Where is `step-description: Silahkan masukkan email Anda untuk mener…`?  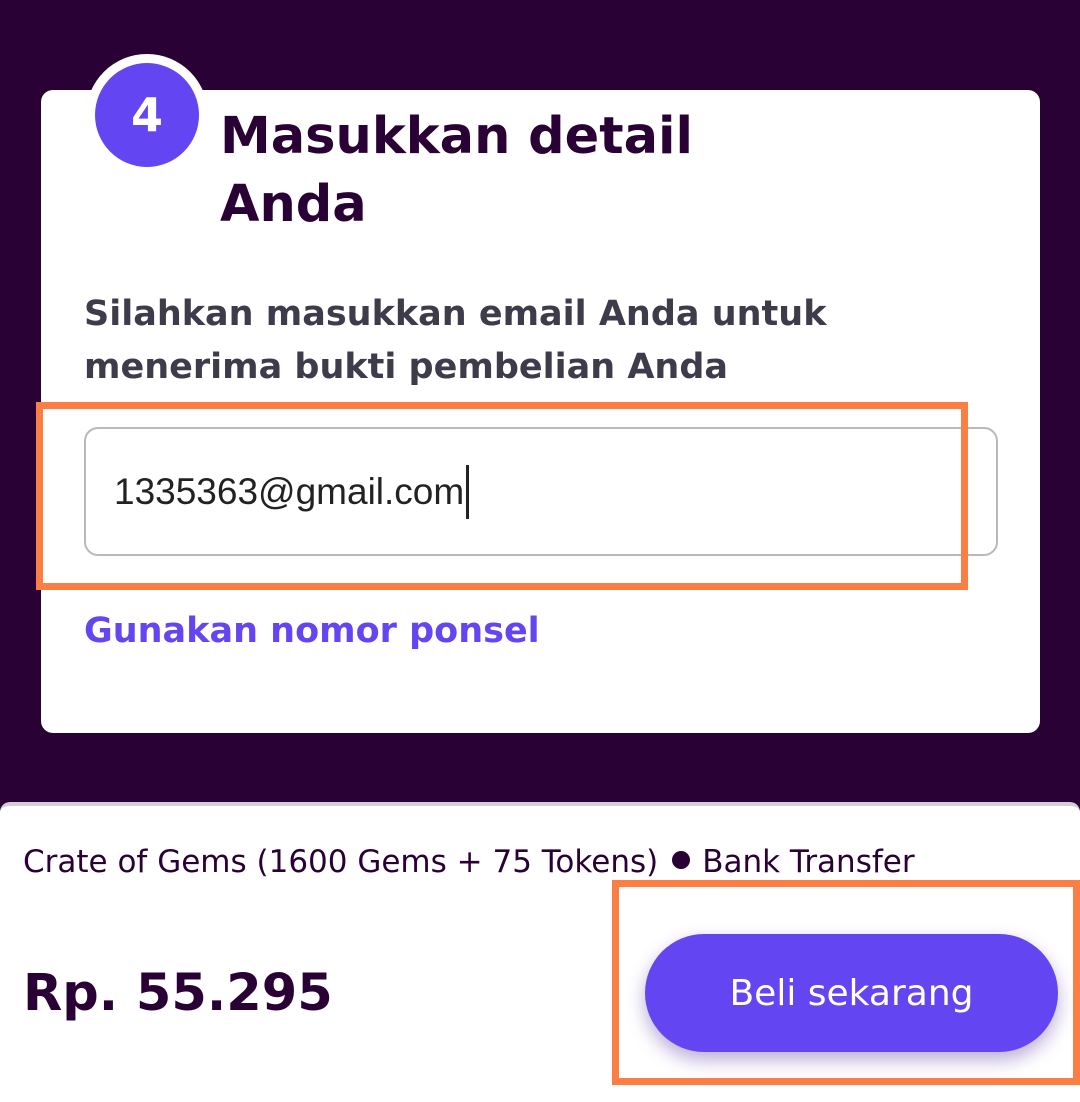
step-description: Silahkan masukkan email Anda untuk mener… is located at coordinates (455, 340).